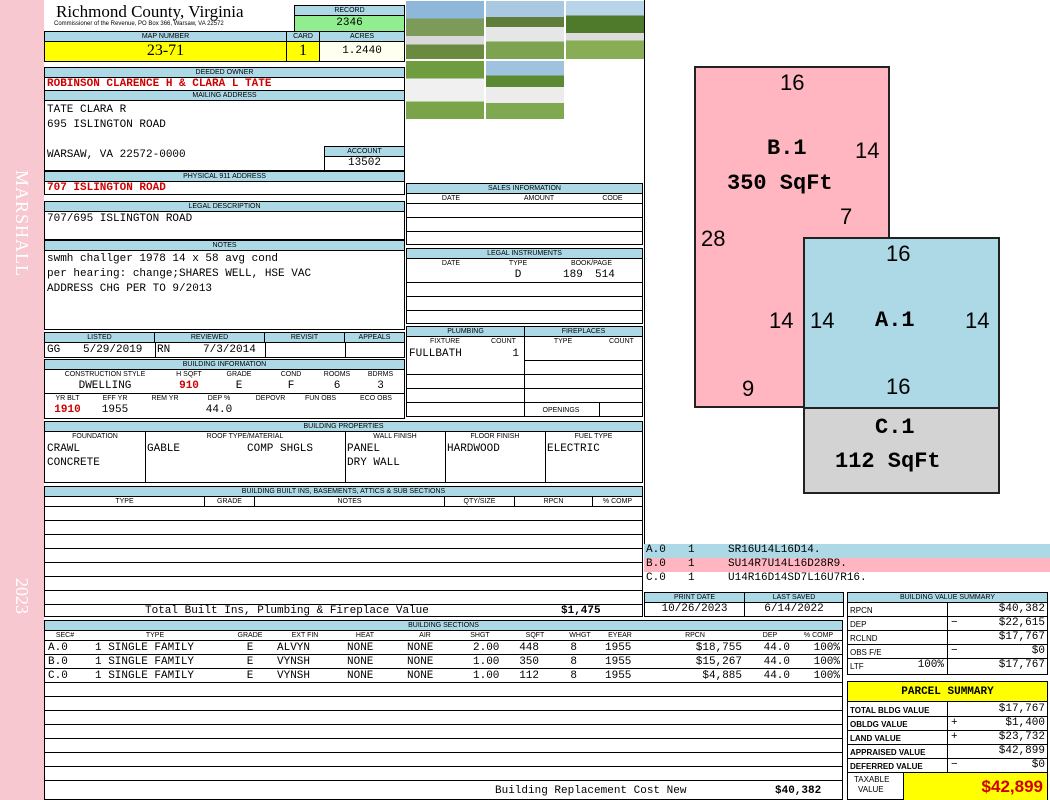  Describe the element at coordinates (581, 611) in the screenshot. I see `built-ins-total: $1,475` at that location.